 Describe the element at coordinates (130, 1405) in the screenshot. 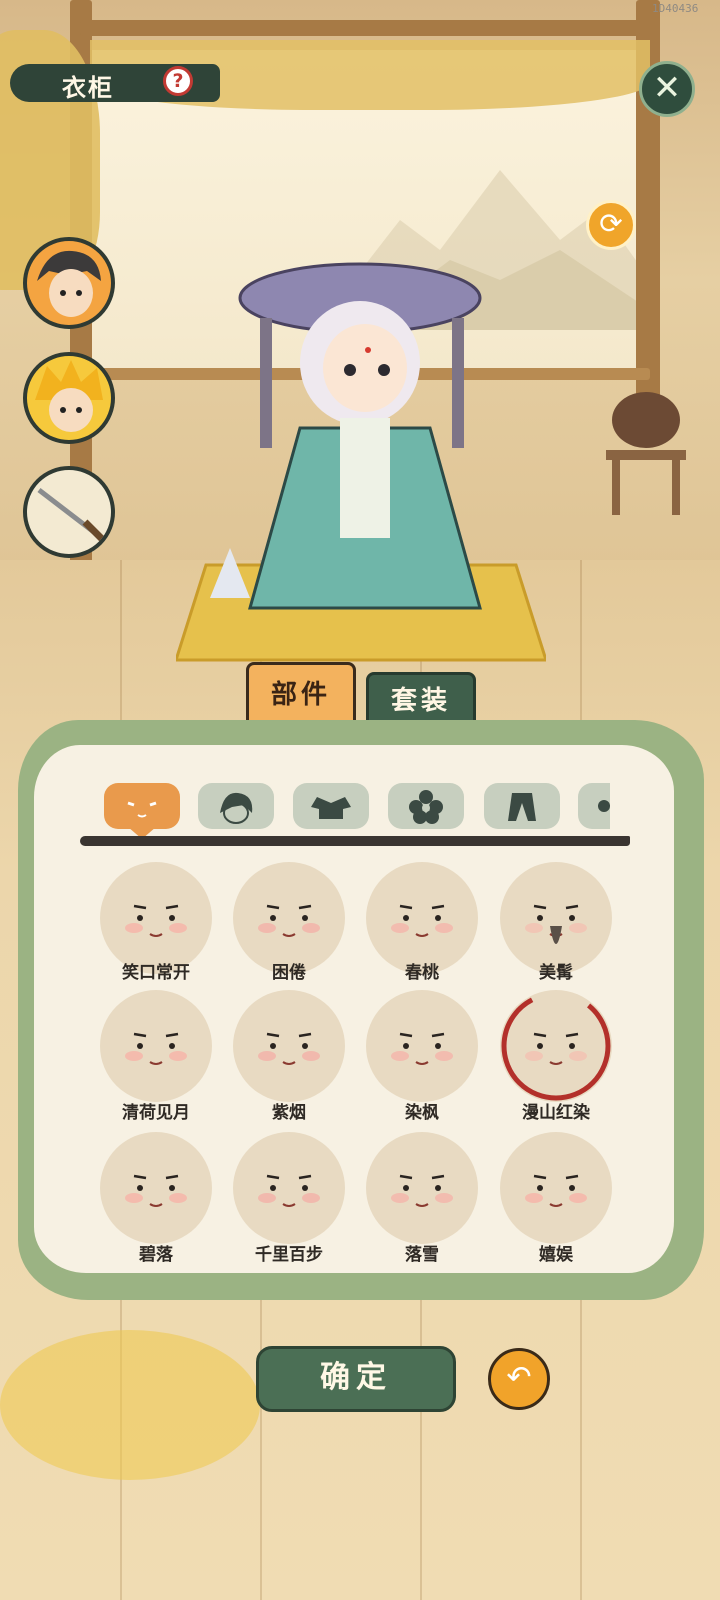

I see `leaf-pile` at that location.